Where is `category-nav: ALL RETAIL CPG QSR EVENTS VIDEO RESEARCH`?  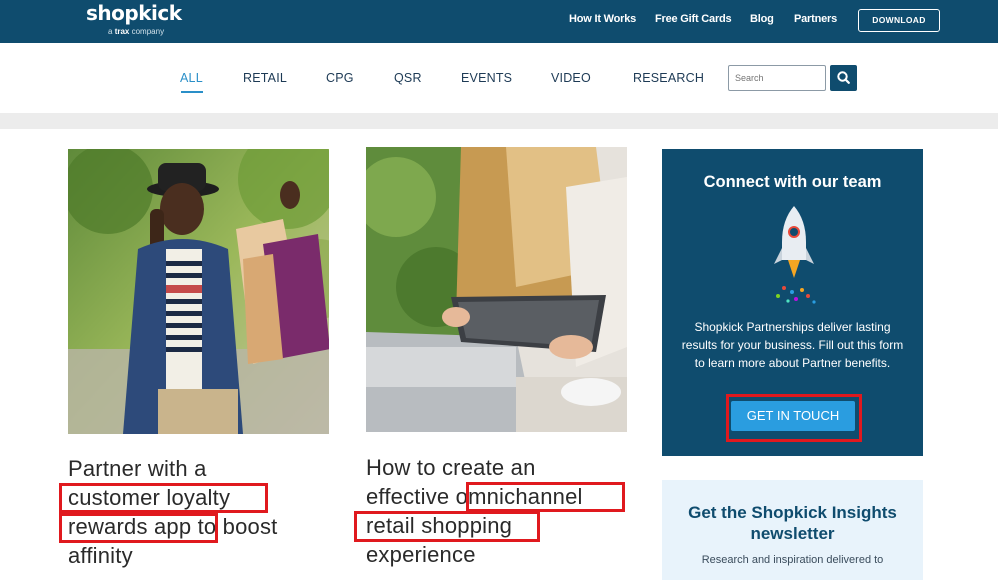 category-nav: ALL RETAIL CPG QSR EVENTS VIDEO RESEARCH is located at coordinates (499, 78).